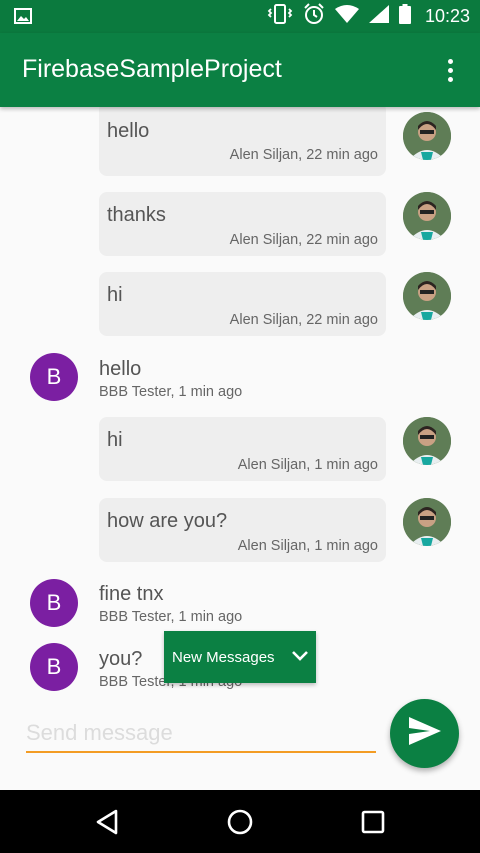 This screenshot has width=480, height=853. I want to click on message-text: how are you?, so click(167, 521).